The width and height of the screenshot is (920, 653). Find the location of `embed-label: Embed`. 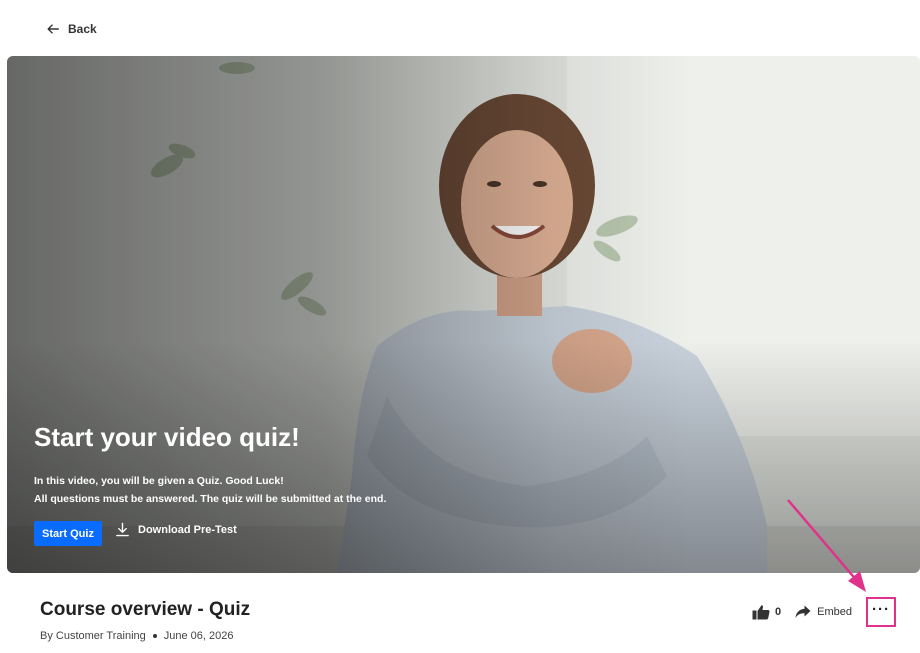

embed-label: Embed is located at coordinates (834, 612).